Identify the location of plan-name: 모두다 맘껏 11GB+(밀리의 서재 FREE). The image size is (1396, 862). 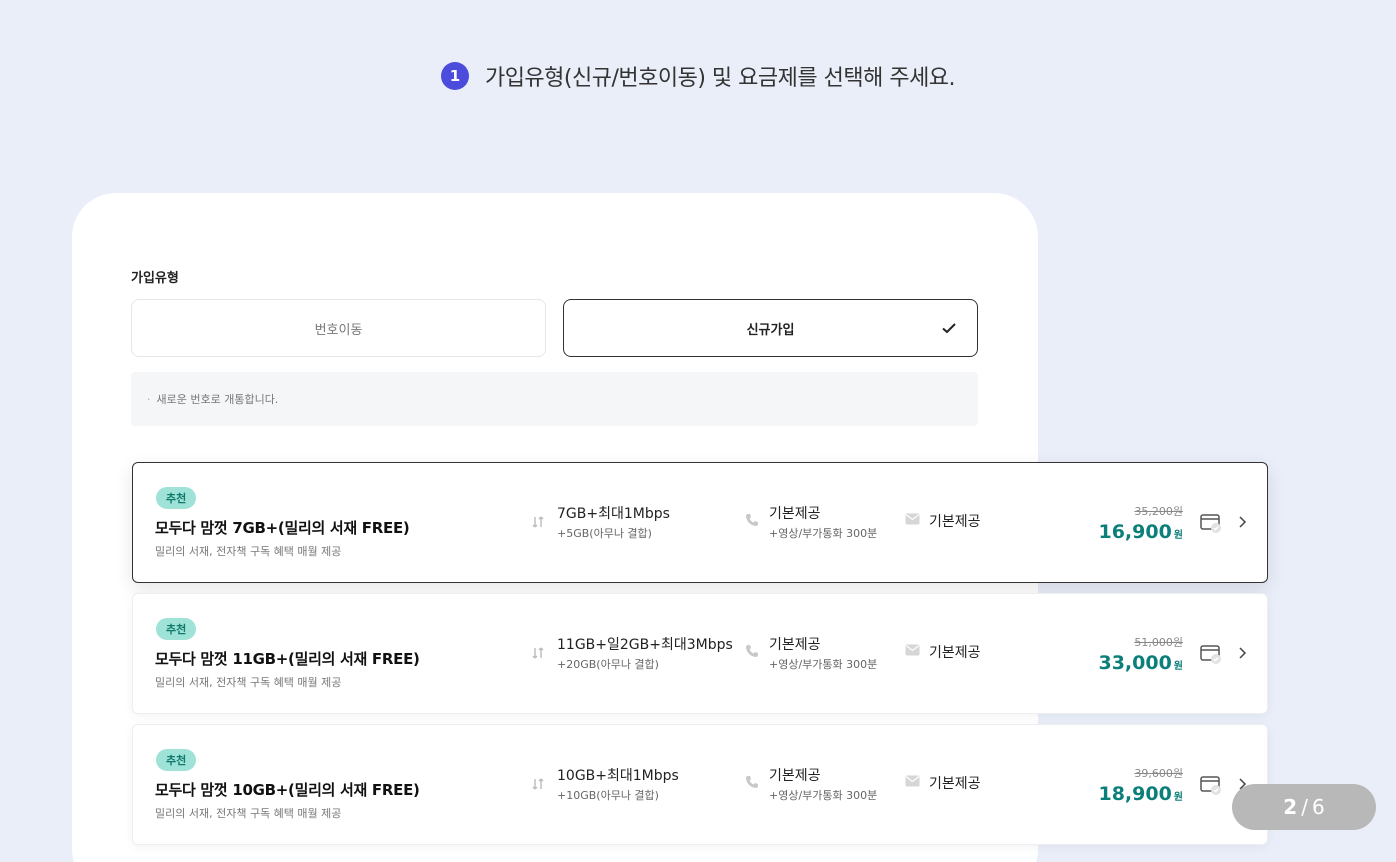
(287, 659).